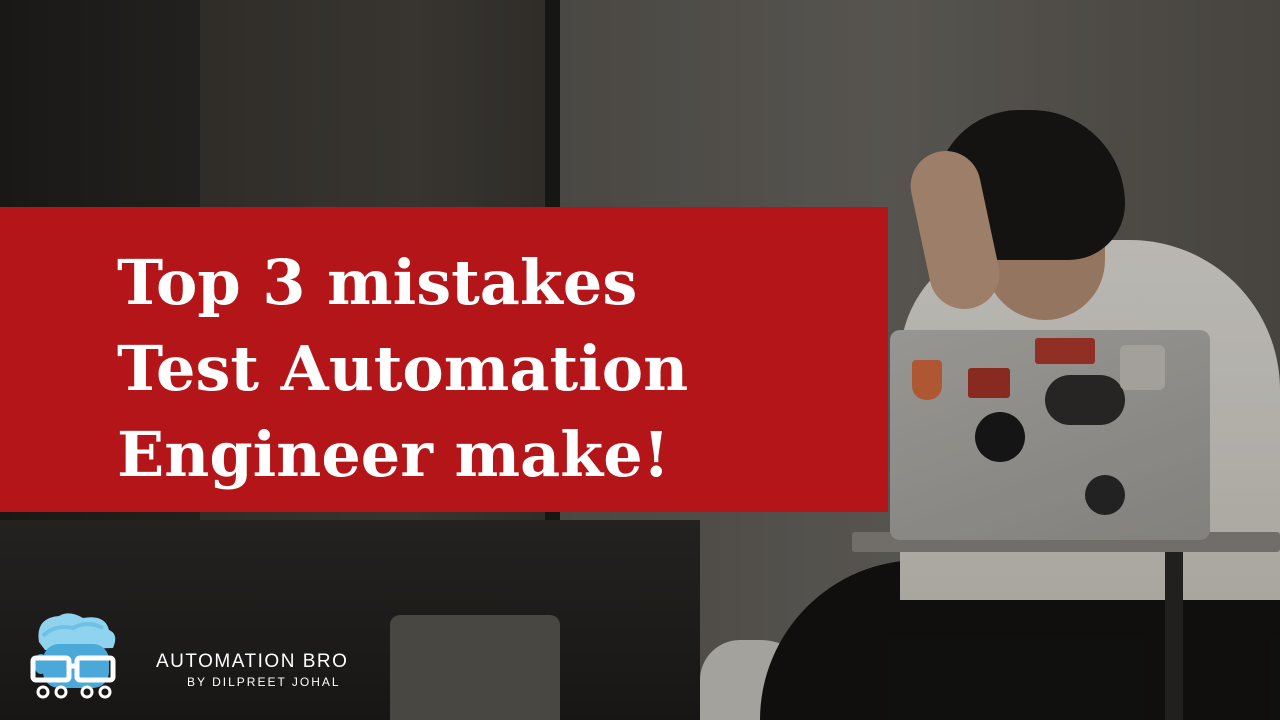  I want to click on brand-byline: BY DILPREET JOHAL, so click(264, 682).